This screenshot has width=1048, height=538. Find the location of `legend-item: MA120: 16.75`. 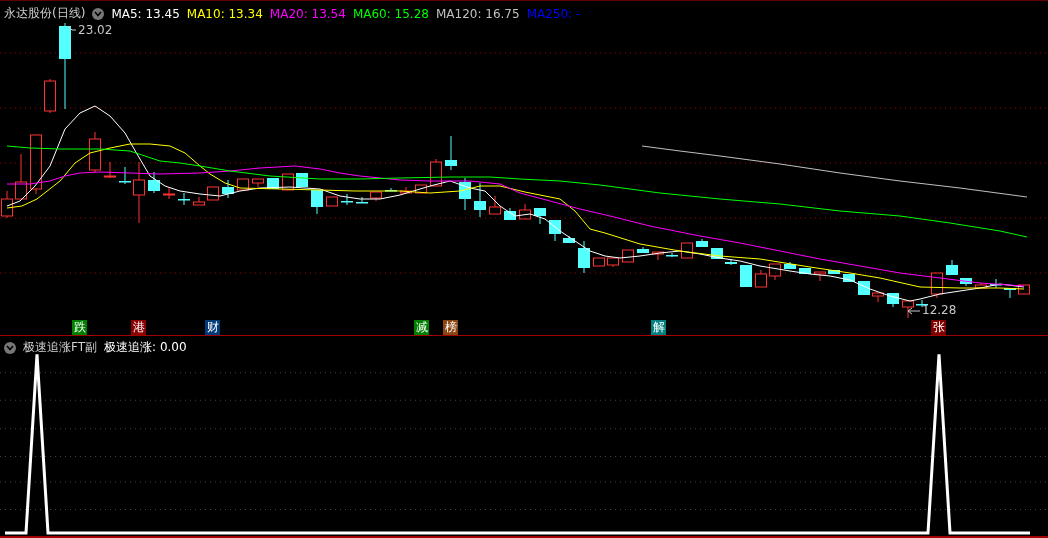

legend-item: MA120: 16.75 is located at coordinates (477, 13).